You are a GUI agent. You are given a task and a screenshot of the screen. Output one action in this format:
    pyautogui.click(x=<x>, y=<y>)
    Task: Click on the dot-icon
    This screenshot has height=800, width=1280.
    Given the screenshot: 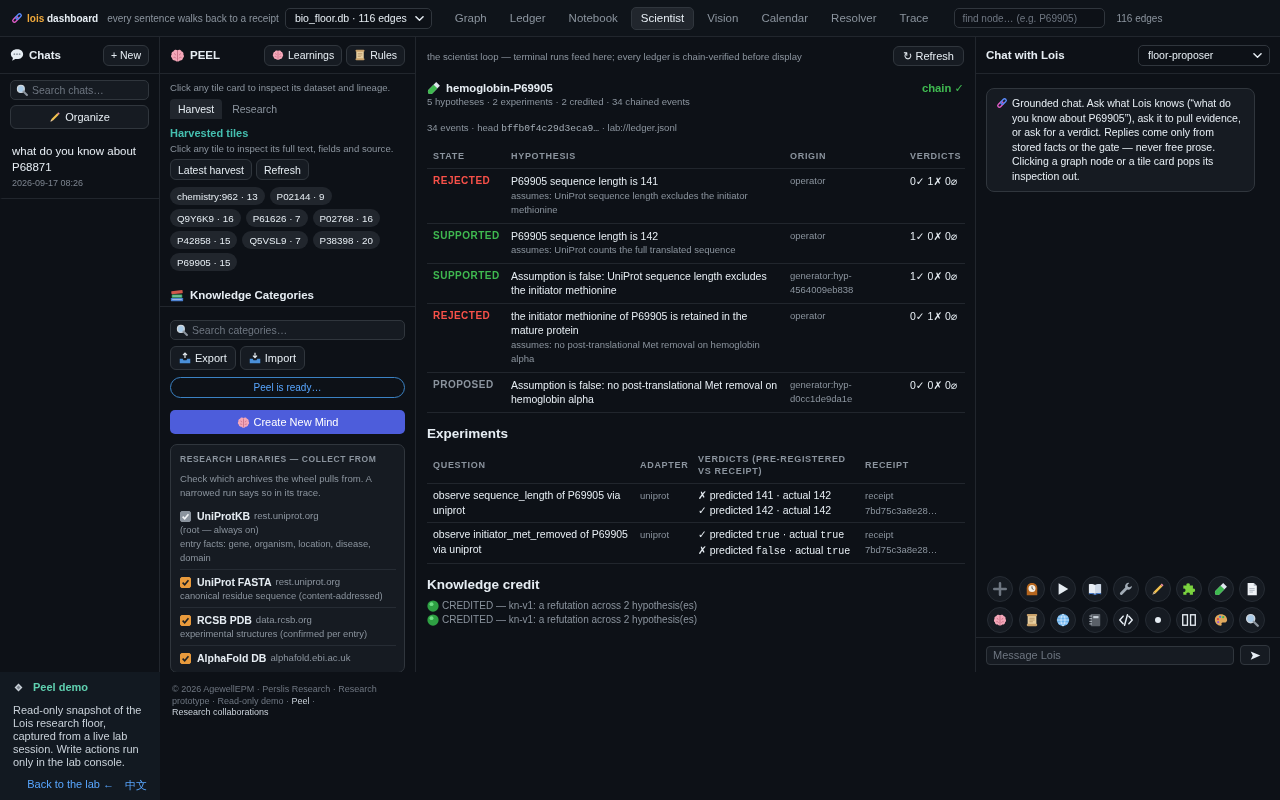 What is the action you would take?
    pyautogui.click(x=1157, y=620)
    